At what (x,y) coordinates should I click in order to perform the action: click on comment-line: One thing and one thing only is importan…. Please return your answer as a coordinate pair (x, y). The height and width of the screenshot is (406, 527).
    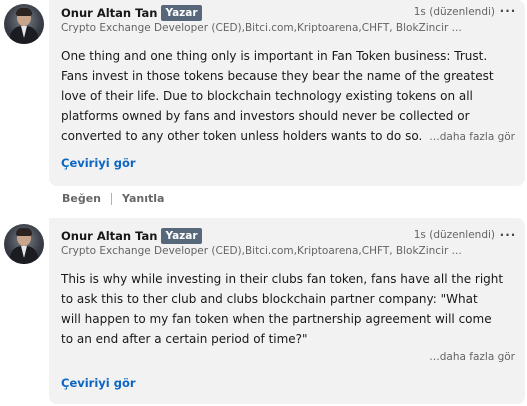
    Looking at the image, I should click on (274, 56).